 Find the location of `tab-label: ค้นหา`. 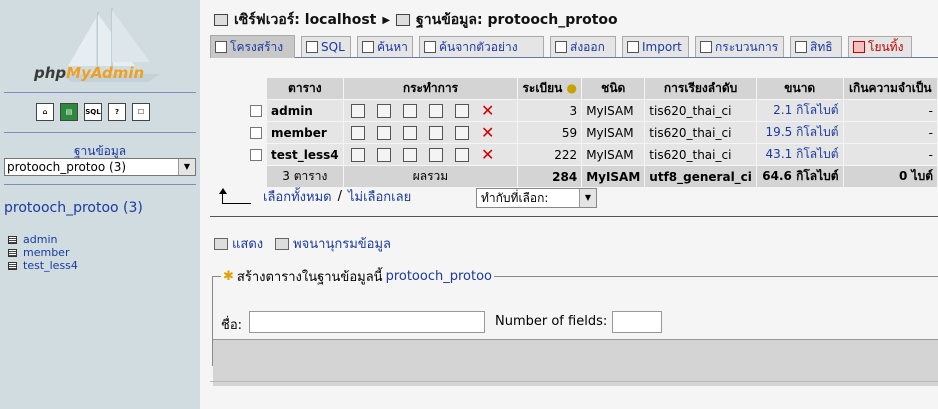

tab-label: ค้นหา is located at coordinates (392, 46).